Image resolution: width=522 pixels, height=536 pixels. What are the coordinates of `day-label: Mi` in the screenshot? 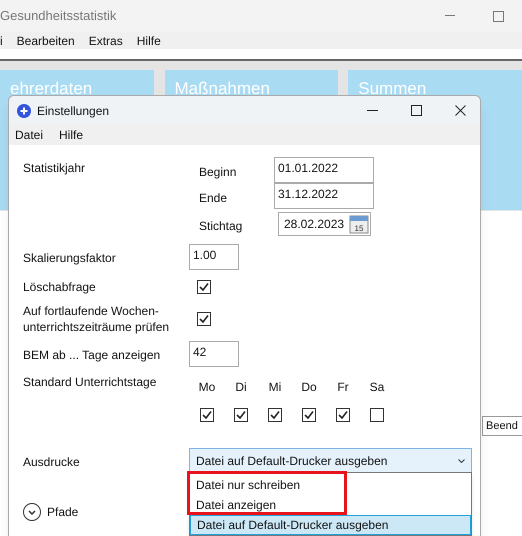 It's located at (275, 387).